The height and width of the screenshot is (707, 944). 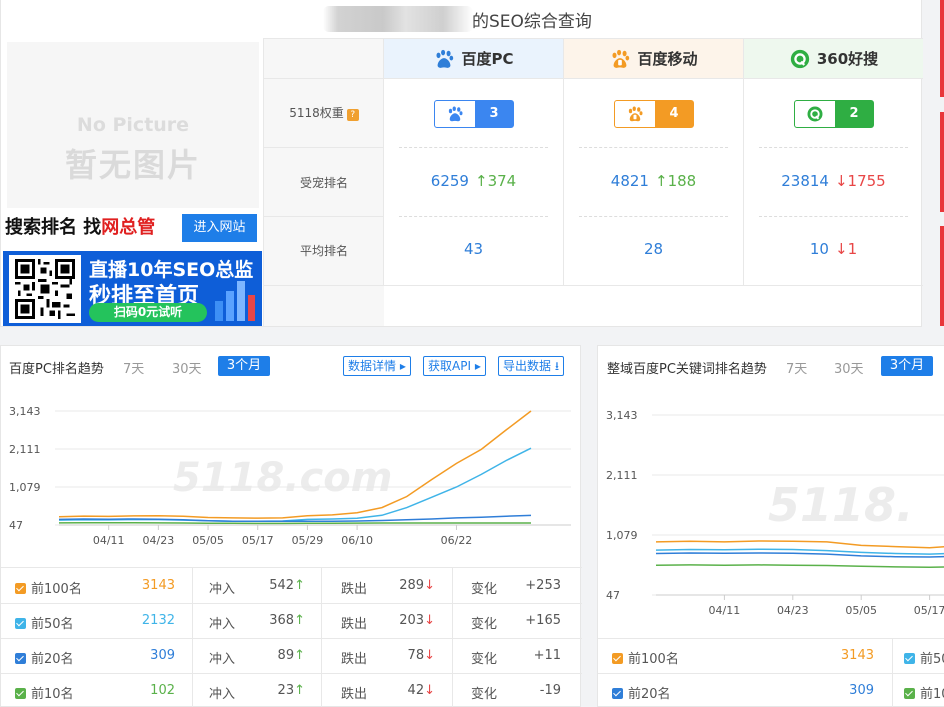 I want to click on weight-badge: 2, so click(x=834, y=114).